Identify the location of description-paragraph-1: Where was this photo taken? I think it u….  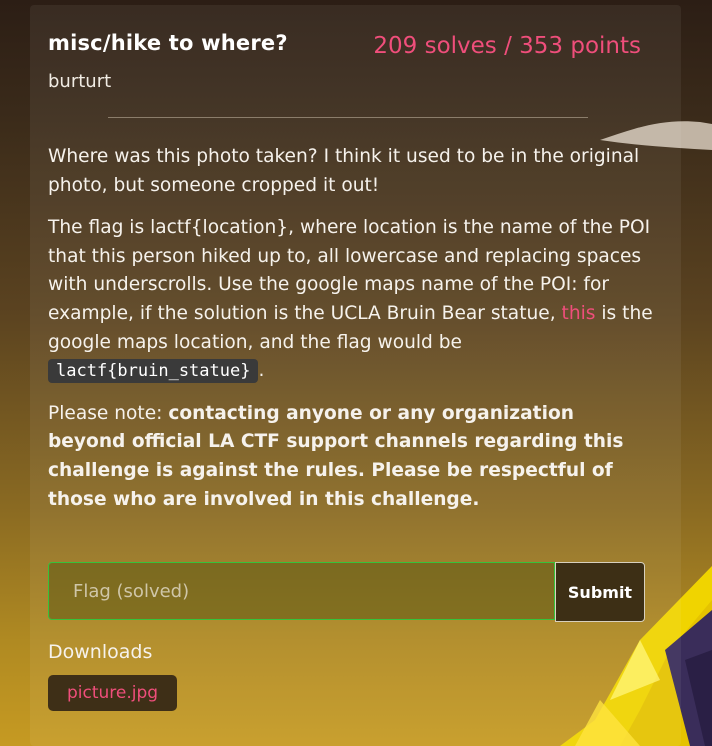
(344, 171).